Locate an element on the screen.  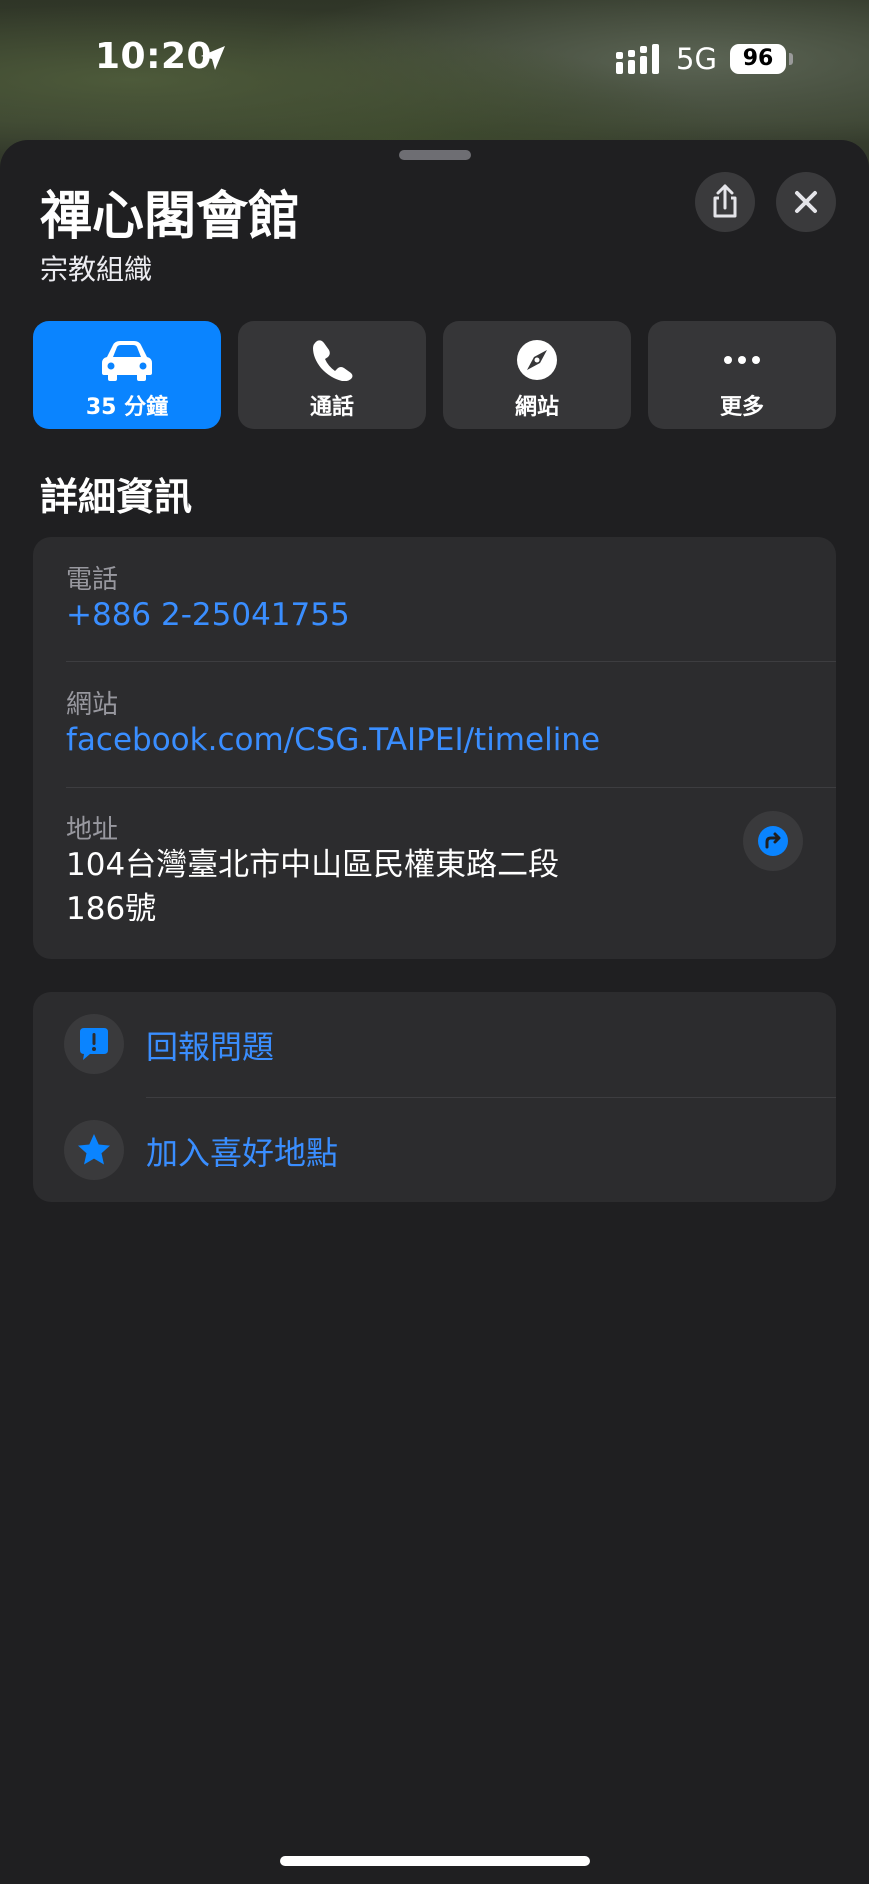
share-icon is located at coordinates (725, 201).